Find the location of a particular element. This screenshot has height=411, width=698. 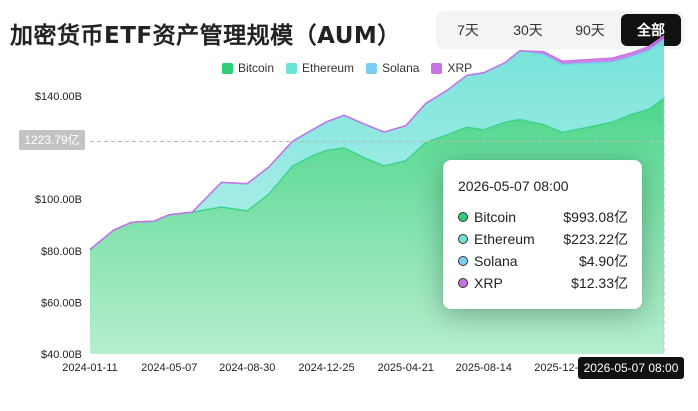

y-tick-label-60-00b: $60.00B is located at coordinates (61, 303).